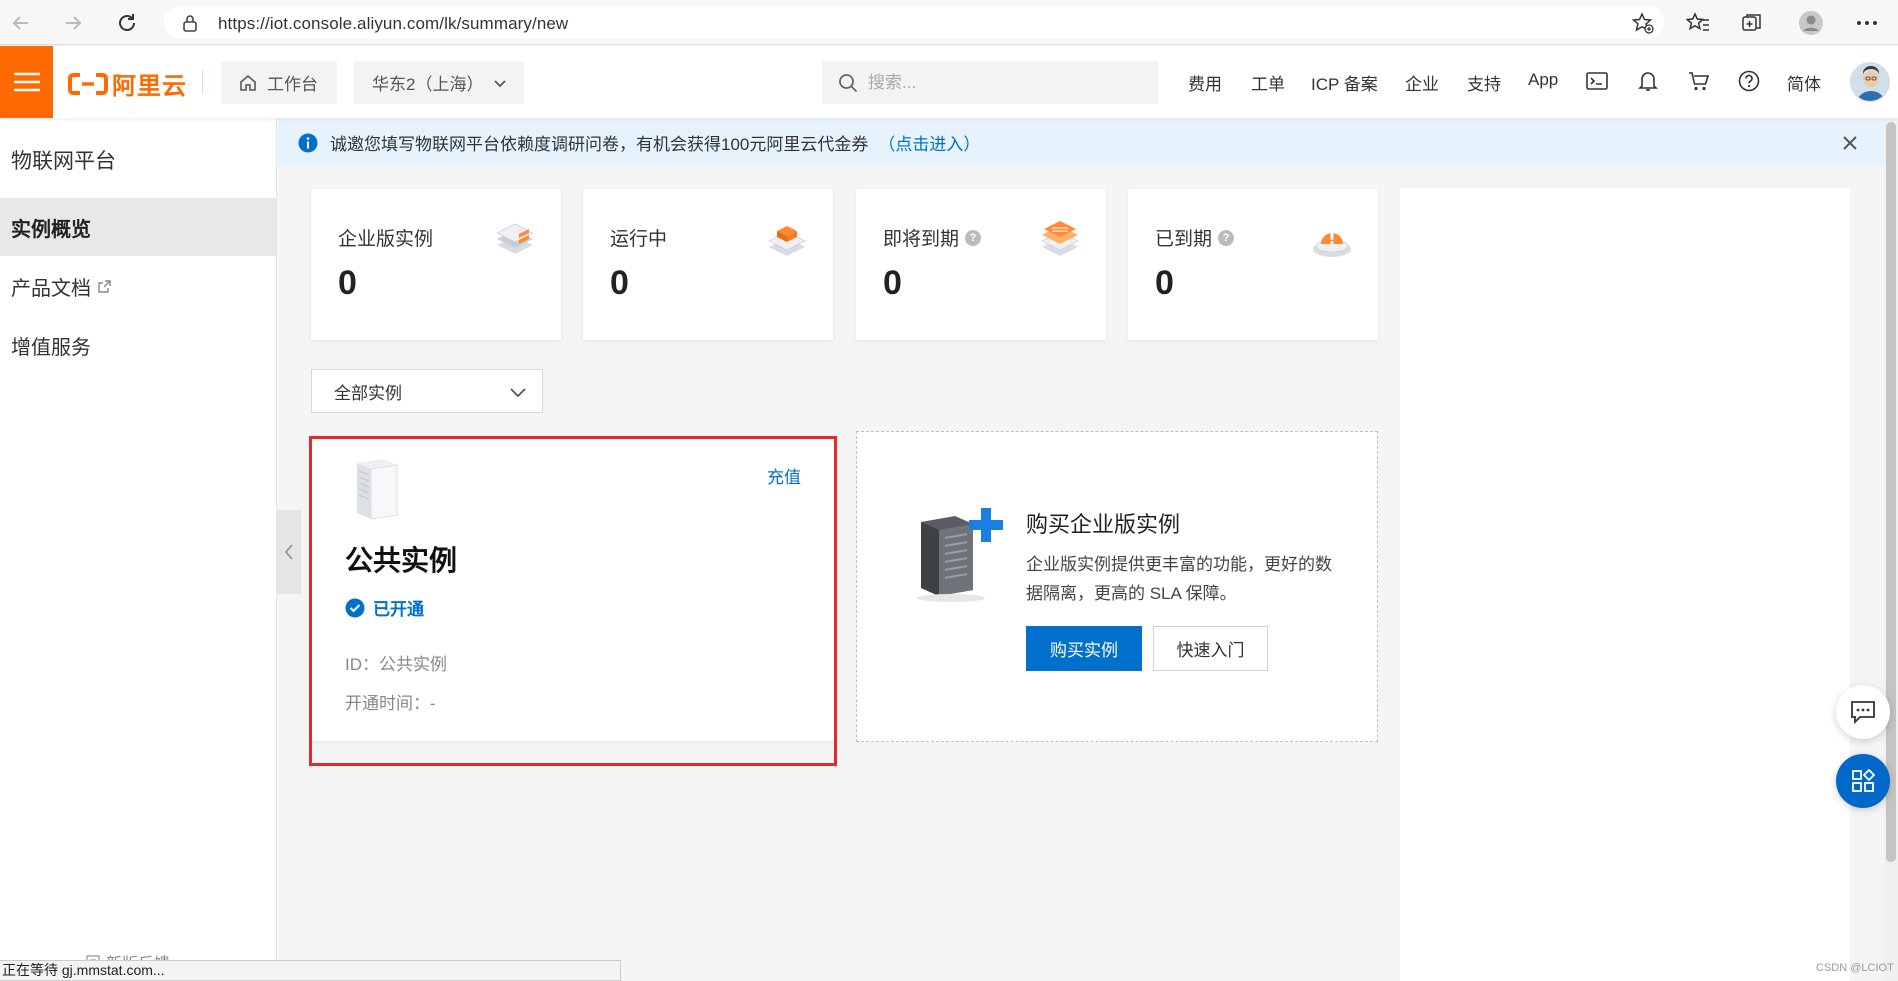  What do you see at coordinates (104, 286) in the screenshot?
I see `external-link-icon` at bounding box center [104, 286].